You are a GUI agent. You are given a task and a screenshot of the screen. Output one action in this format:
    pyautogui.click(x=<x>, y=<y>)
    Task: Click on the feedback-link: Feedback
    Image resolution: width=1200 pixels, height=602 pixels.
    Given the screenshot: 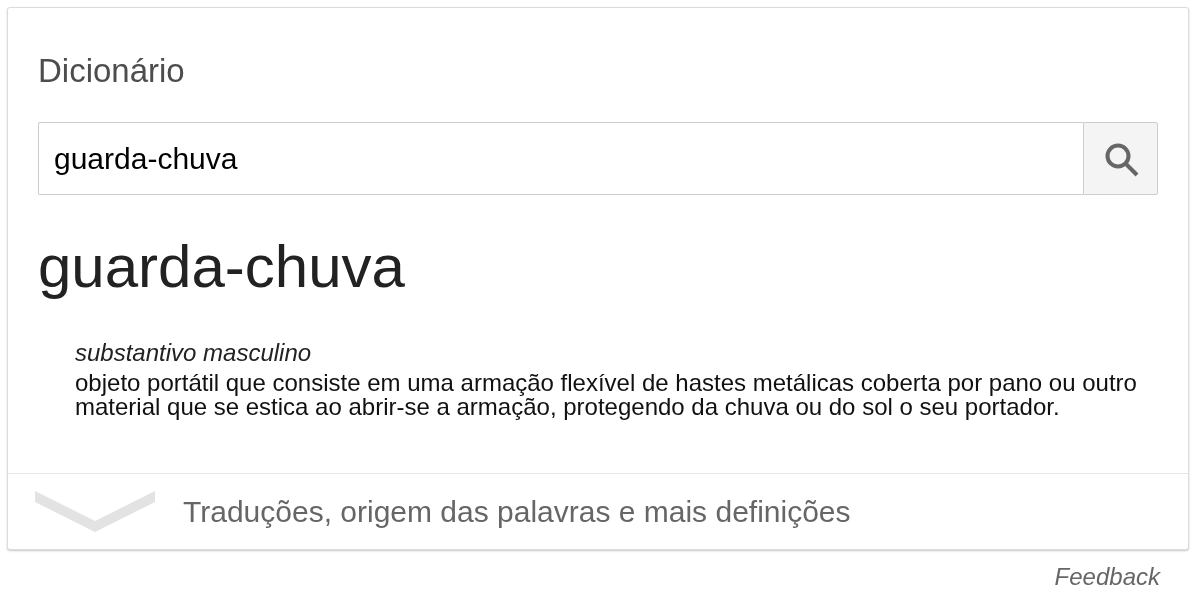 What is the action you would take?
    pyautogui.click(x=1107, y=577)
    